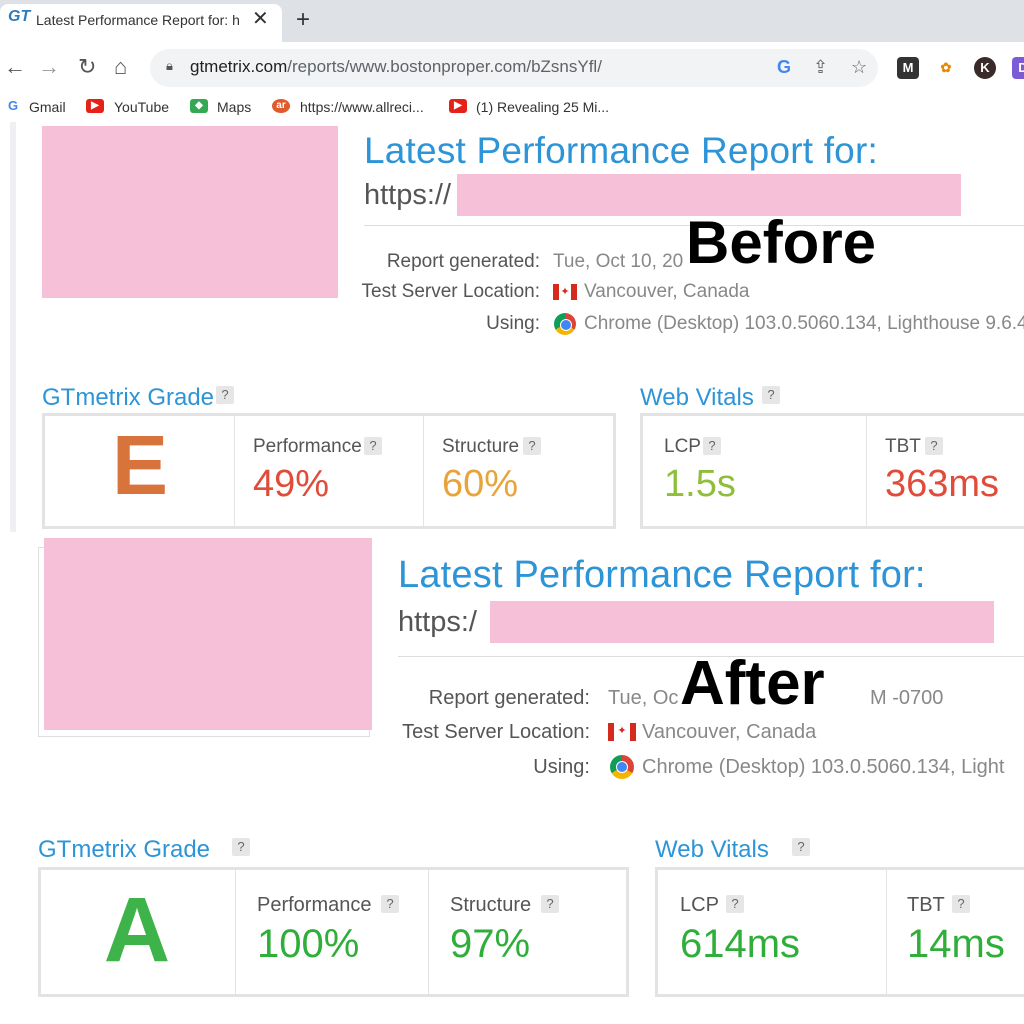  What do you see at coordinates (490, 944) in the screenshot?
I see `structure-value: 97%` at bounding box center [490, 944].